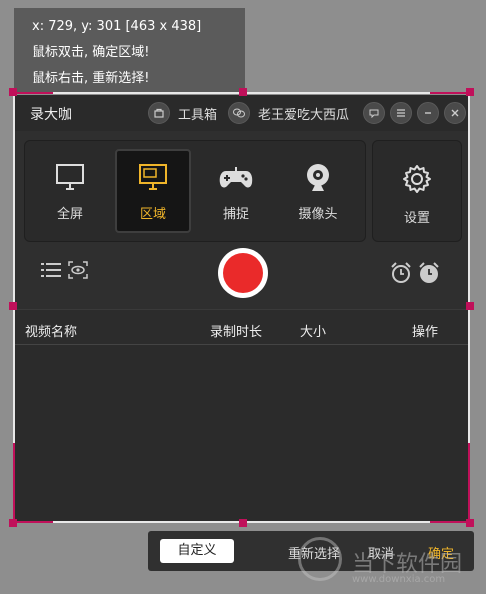 The height and width of the screenshot is (594, 486). I want to click on resize-handle-top-left, so click(13, 92).